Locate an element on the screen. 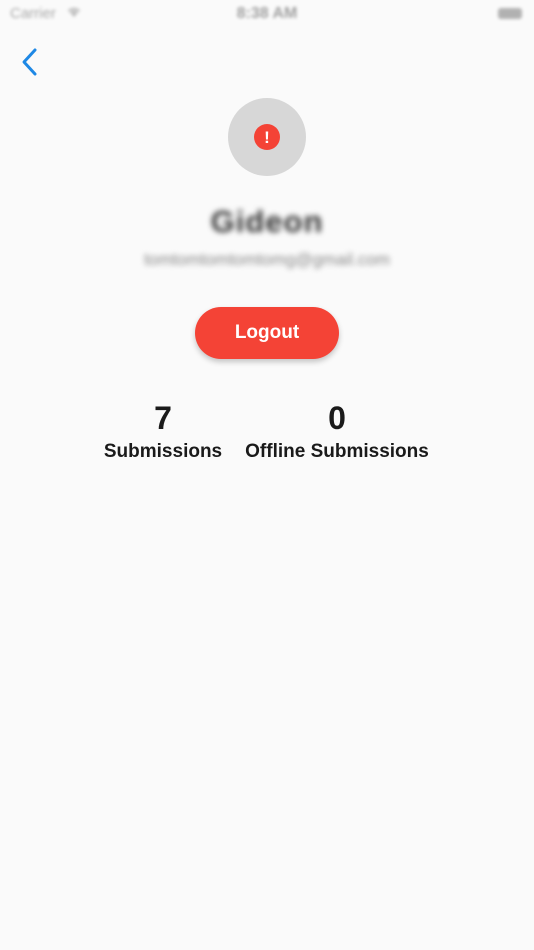 The width and height of the screenshot is (534, 950). avatar: ! is located at coordinates (267, 137).